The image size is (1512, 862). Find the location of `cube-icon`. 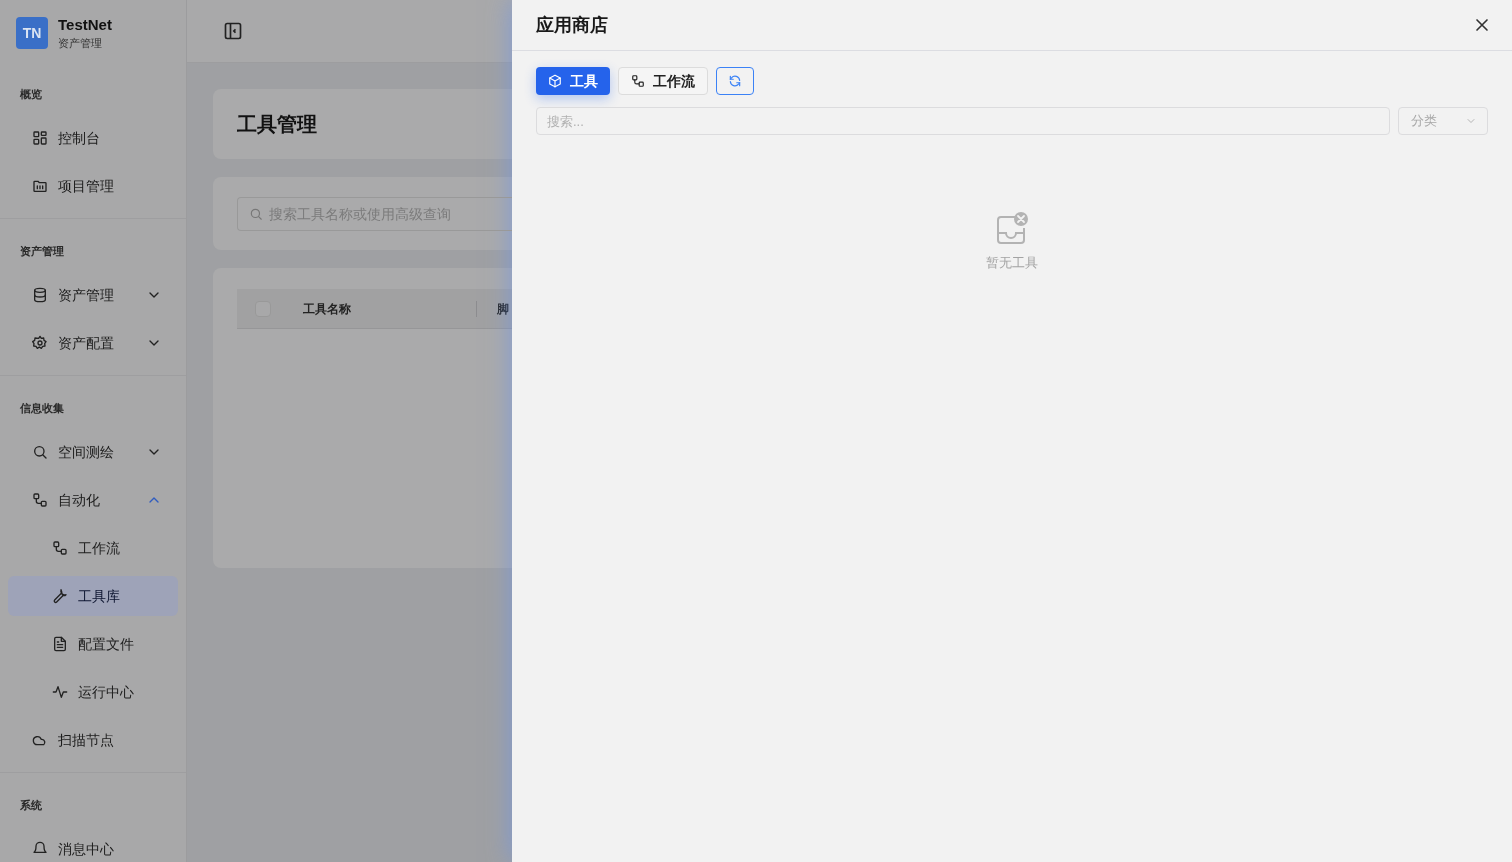

cube-icon is located at coordinates (555, 81).